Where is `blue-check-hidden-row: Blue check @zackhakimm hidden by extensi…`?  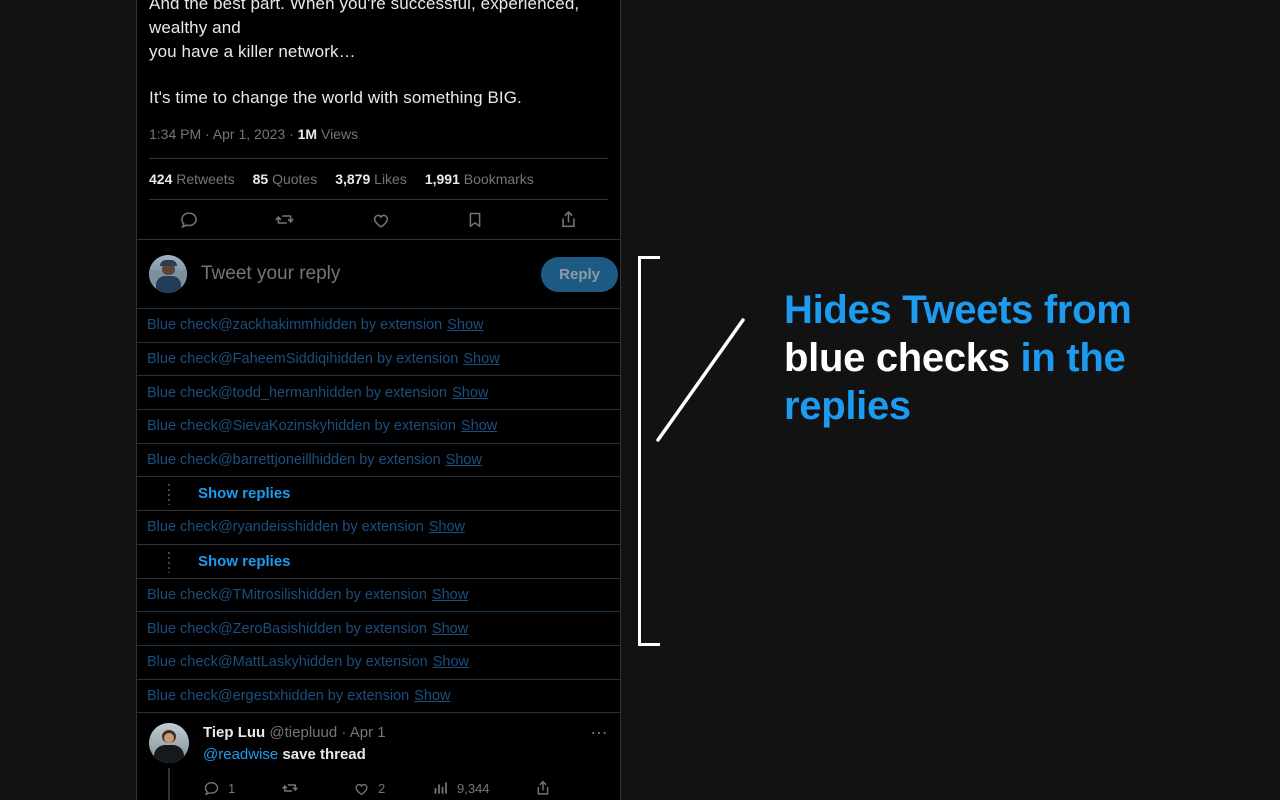
blue-check-hidden-row: Blue check @zackhakimm hidden by extensi… is located at coordinates (378, 325).